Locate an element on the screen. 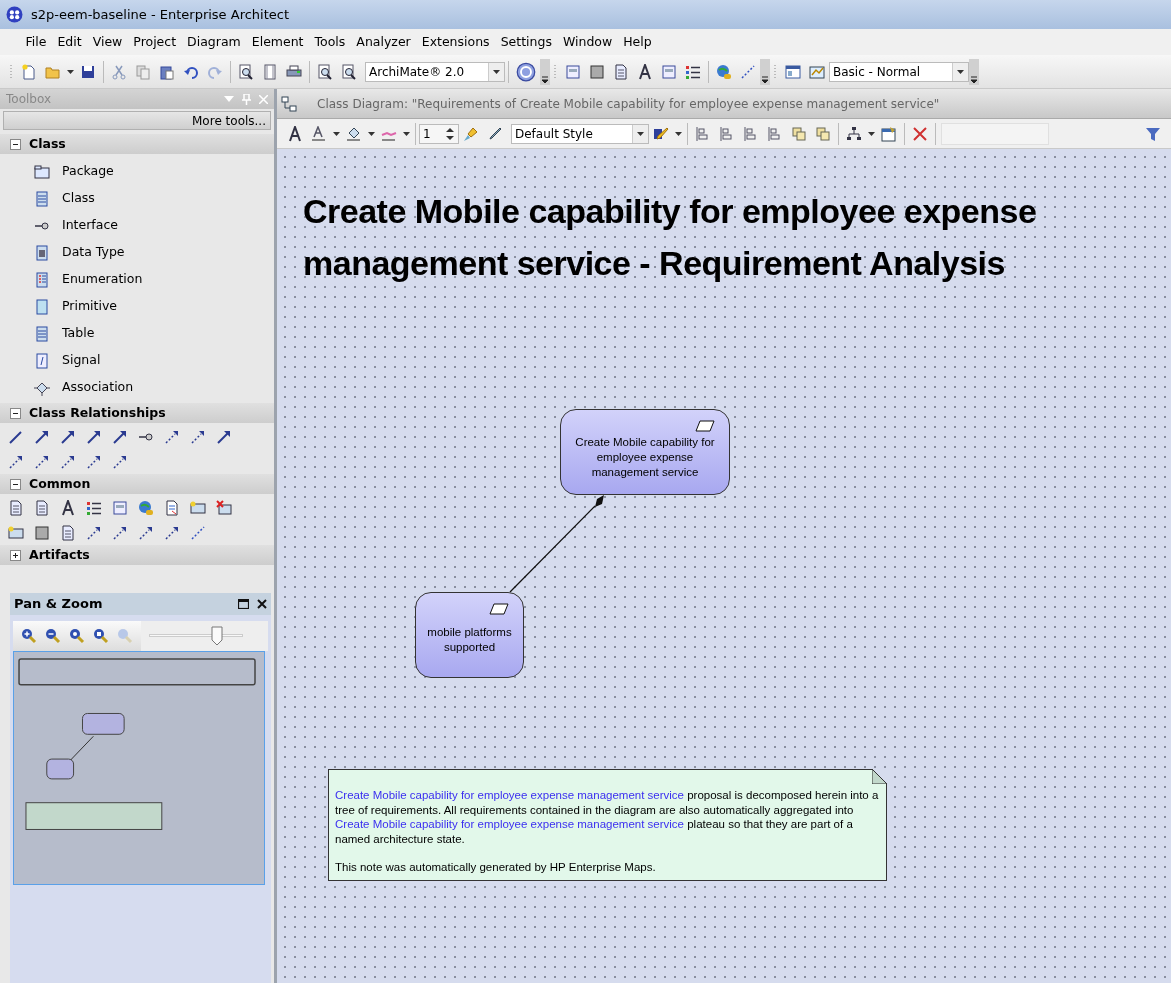 The height and width of the screenshot is (983, 1171). note is located at coordinates (607, 825).